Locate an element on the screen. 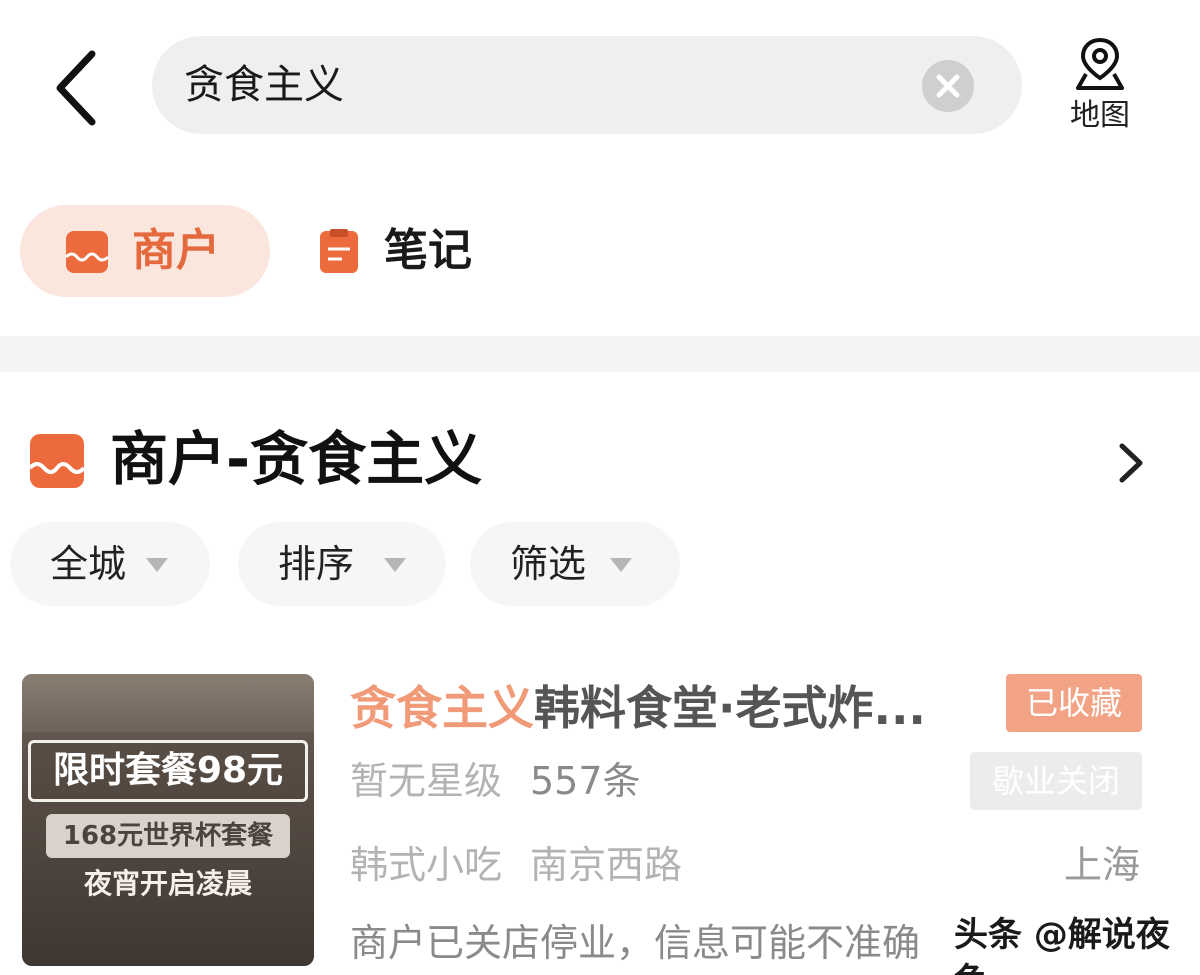 This screenshot has height=975, width=1200. tab-notes: 笔记 is located at coordinates (410, 251).